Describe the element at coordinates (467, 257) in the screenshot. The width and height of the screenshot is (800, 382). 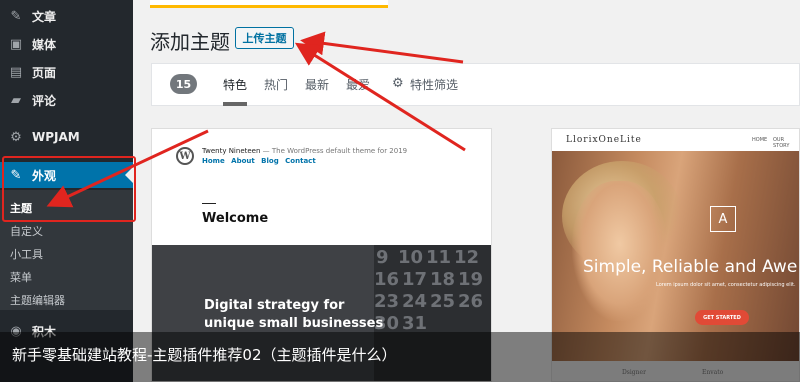
I see `calendar-number: 12` at that location.